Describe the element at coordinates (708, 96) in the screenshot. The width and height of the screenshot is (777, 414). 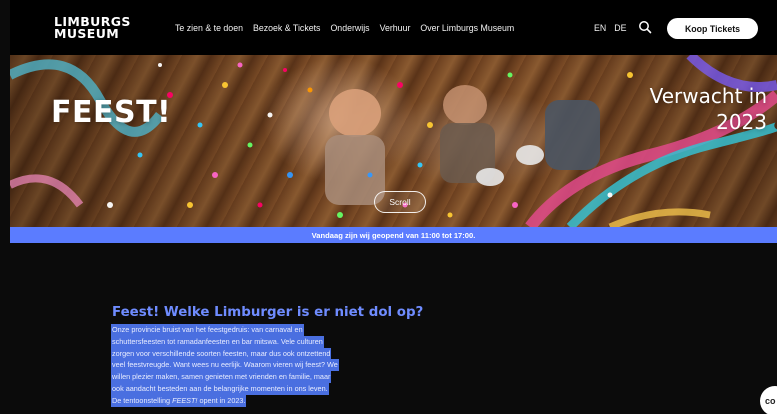
I see `hero-date-line1: Verwacht in` at that location.